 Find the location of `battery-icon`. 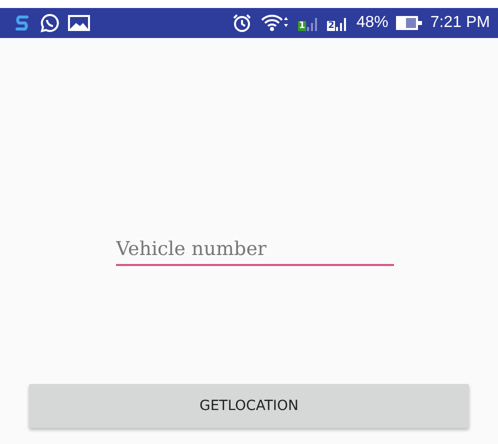

battery-icon is located at coordinates (409, 23).